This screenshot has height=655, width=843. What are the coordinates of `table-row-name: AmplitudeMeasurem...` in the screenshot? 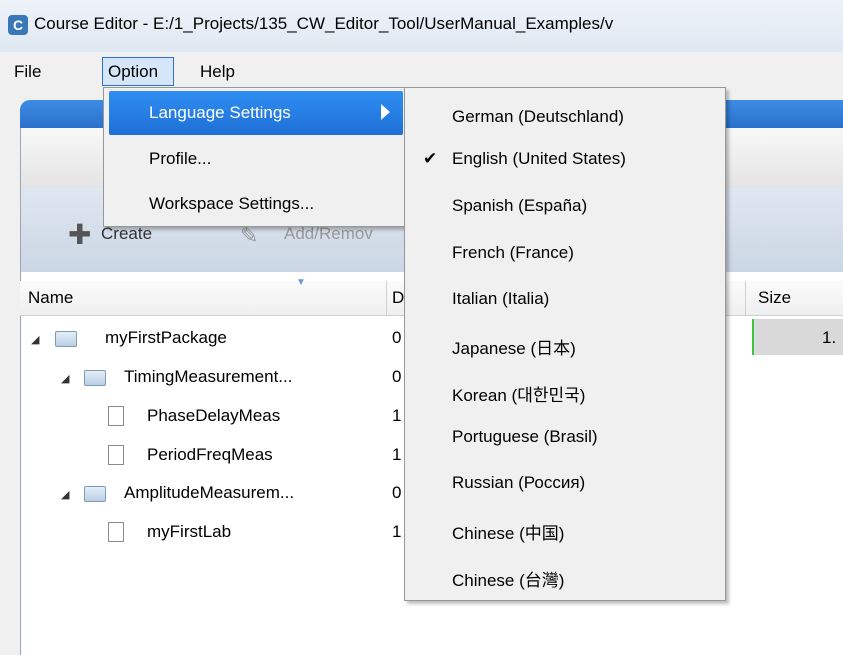 It's located at (209, 493).